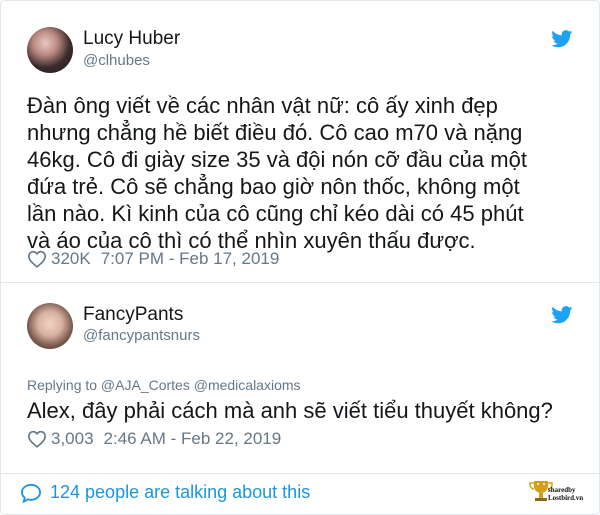 This screenshot has height=515, width=600. I want to click on author-handle: @fancypantsnurs, so click(141, 335).